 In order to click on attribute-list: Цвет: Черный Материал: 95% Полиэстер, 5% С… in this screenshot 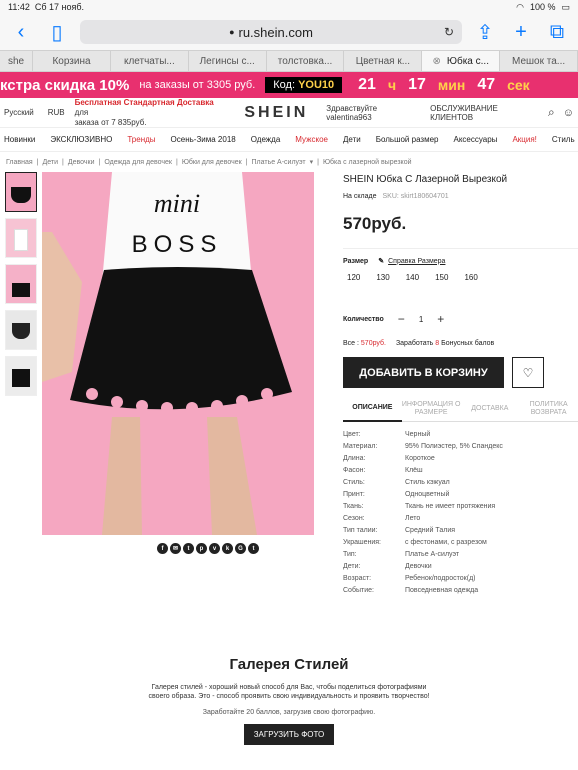, I will do `click(460, 512)`.